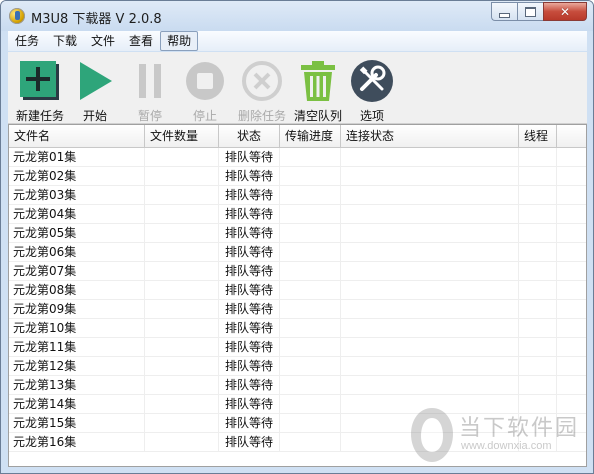  I want to click on cell-filename: 元龙第15集, so click(77, 423).